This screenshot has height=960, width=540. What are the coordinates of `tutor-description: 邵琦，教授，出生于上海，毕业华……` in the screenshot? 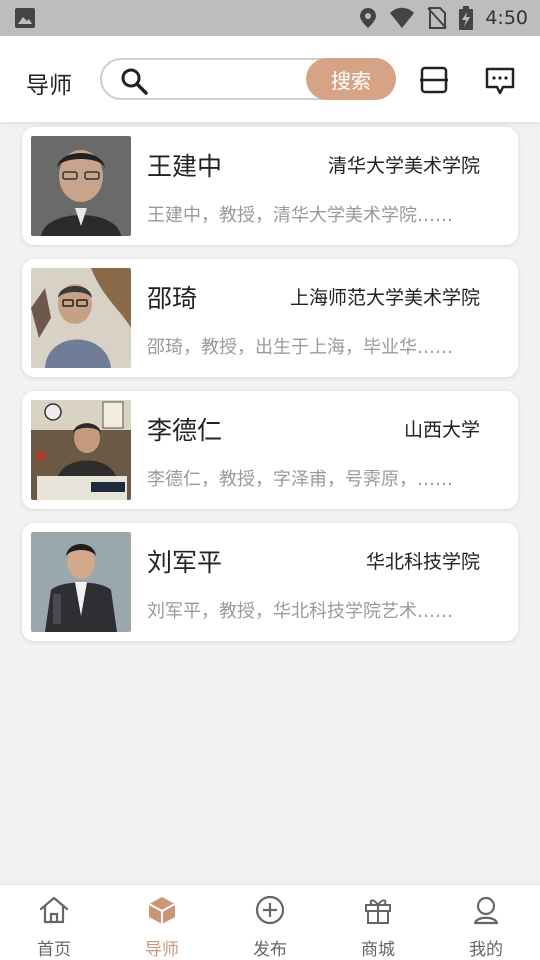 It's located at (300, 347).